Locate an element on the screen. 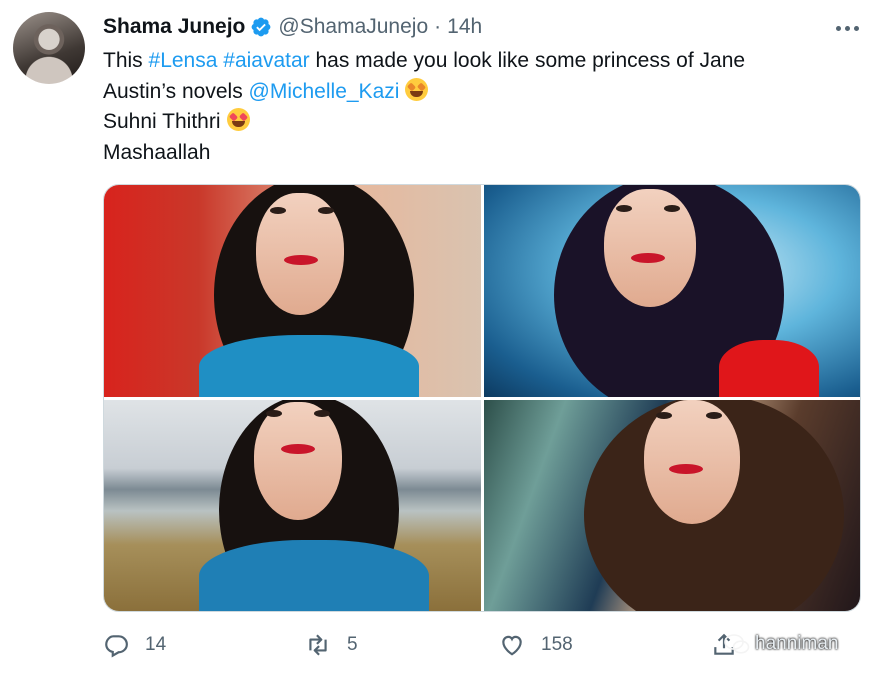  tweet-text-line-3: Suhni Thithri is located at coordinates (483, 122).